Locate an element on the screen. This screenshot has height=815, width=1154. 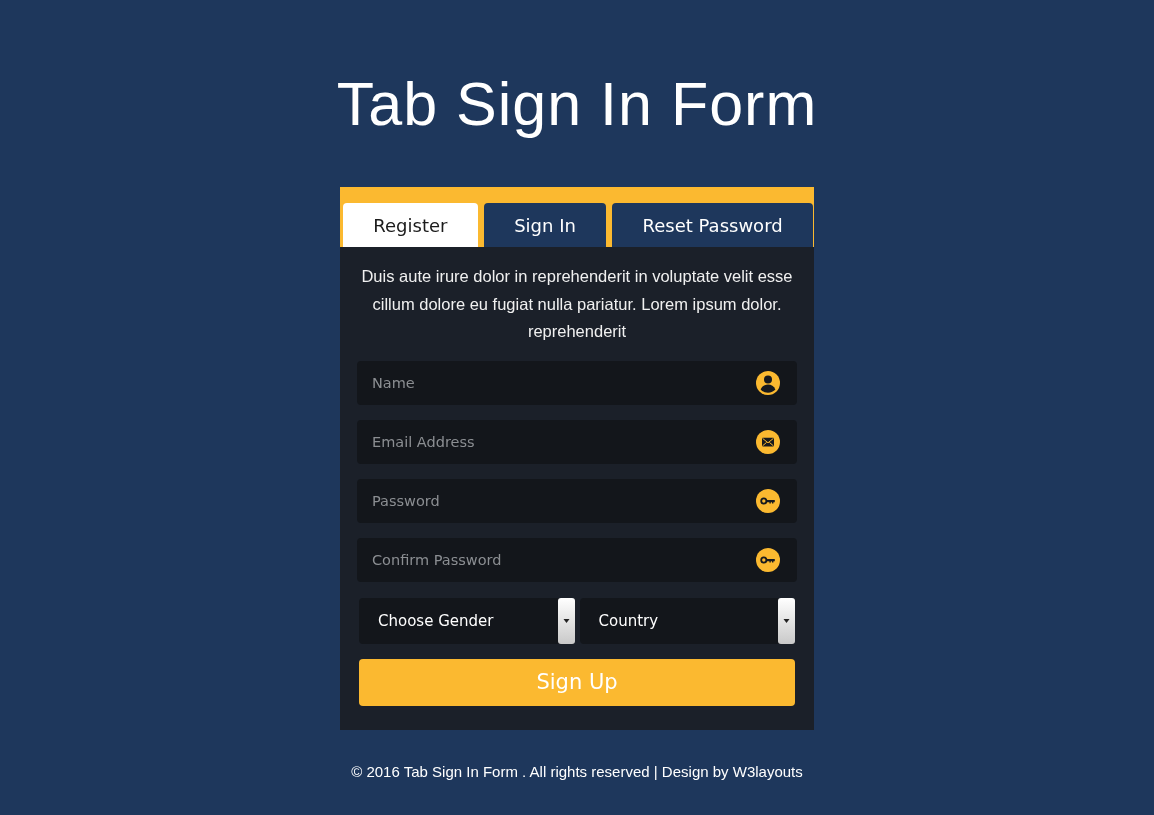
input-field: Confirm Password is located at coordinates (577, 559).